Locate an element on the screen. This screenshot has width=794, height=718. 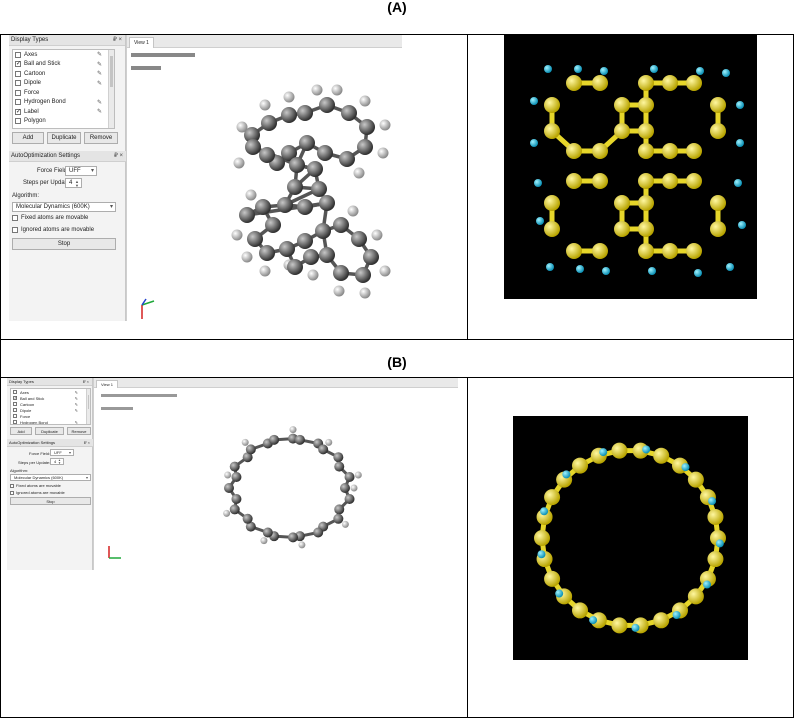
autoopt-title: AutoOptimization Settings is located at coordinates (46, 156).